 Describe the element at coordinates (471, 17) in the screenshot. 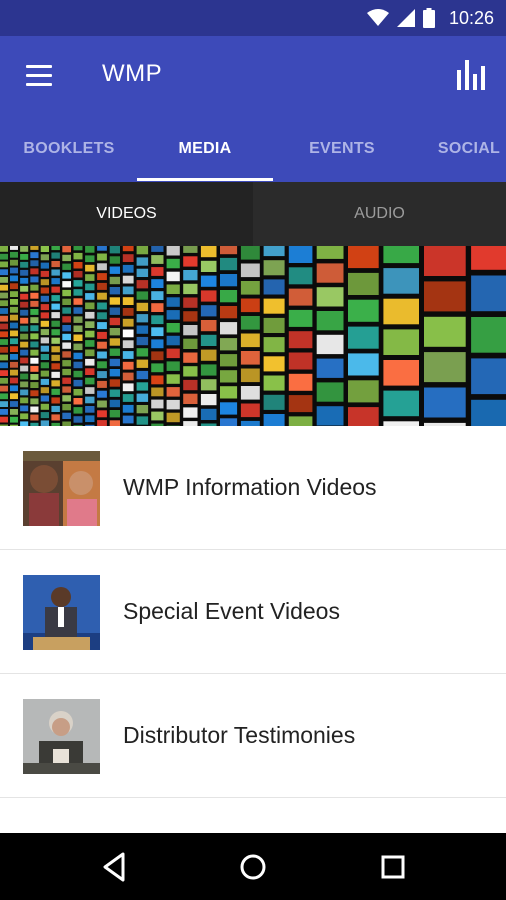

I see `status-time: 10:26` at that location.